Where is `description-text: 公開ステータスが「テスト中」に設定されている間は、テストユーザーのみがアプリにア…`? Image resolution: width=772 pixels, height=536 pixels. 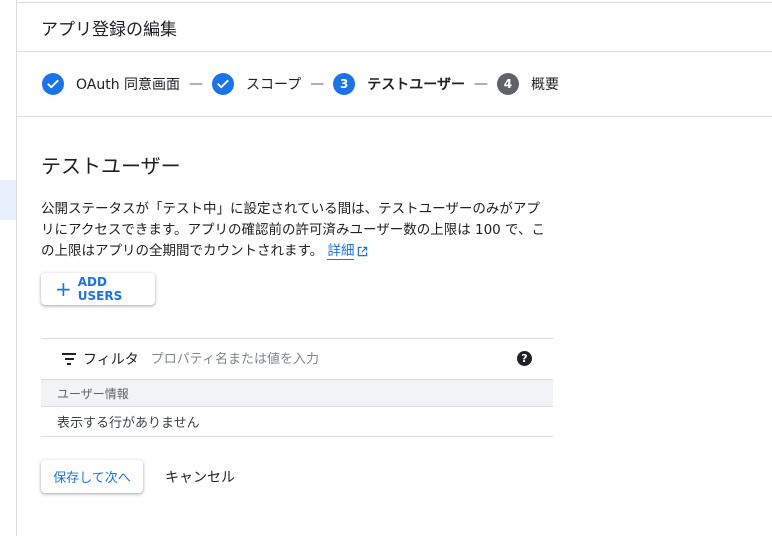 description-text: 公開ステータスが「テスト中」に設定されている間は、テストユーザーのみがアプリにア… is located at coordinates (293, 230).